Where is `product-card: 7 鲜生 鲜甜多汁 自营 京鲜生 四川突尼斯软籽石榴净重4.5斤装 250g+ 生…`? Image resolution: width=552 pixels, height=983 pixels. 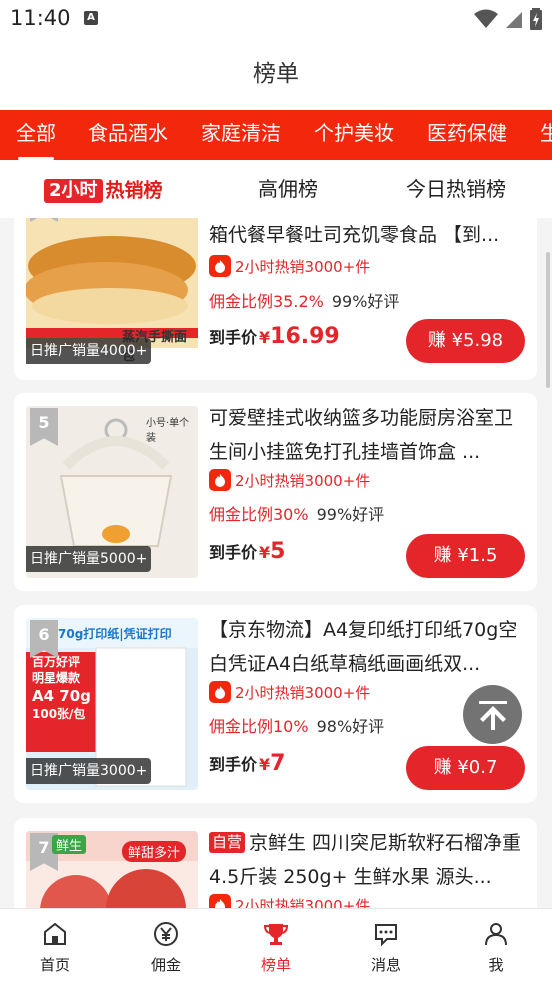
product-card: 7 鲜生 鲜甜多汁 自营 京鲜生 四川突尼斯软籽石榴净重4.5斤装 250g+ 生… is located at coordinates (275, 863).